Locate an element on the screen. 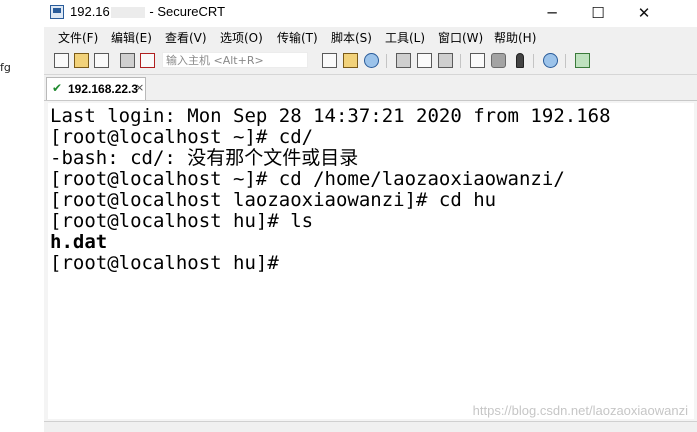  tab-label: 192.168.22.3 is located at coordinates (103, 89).